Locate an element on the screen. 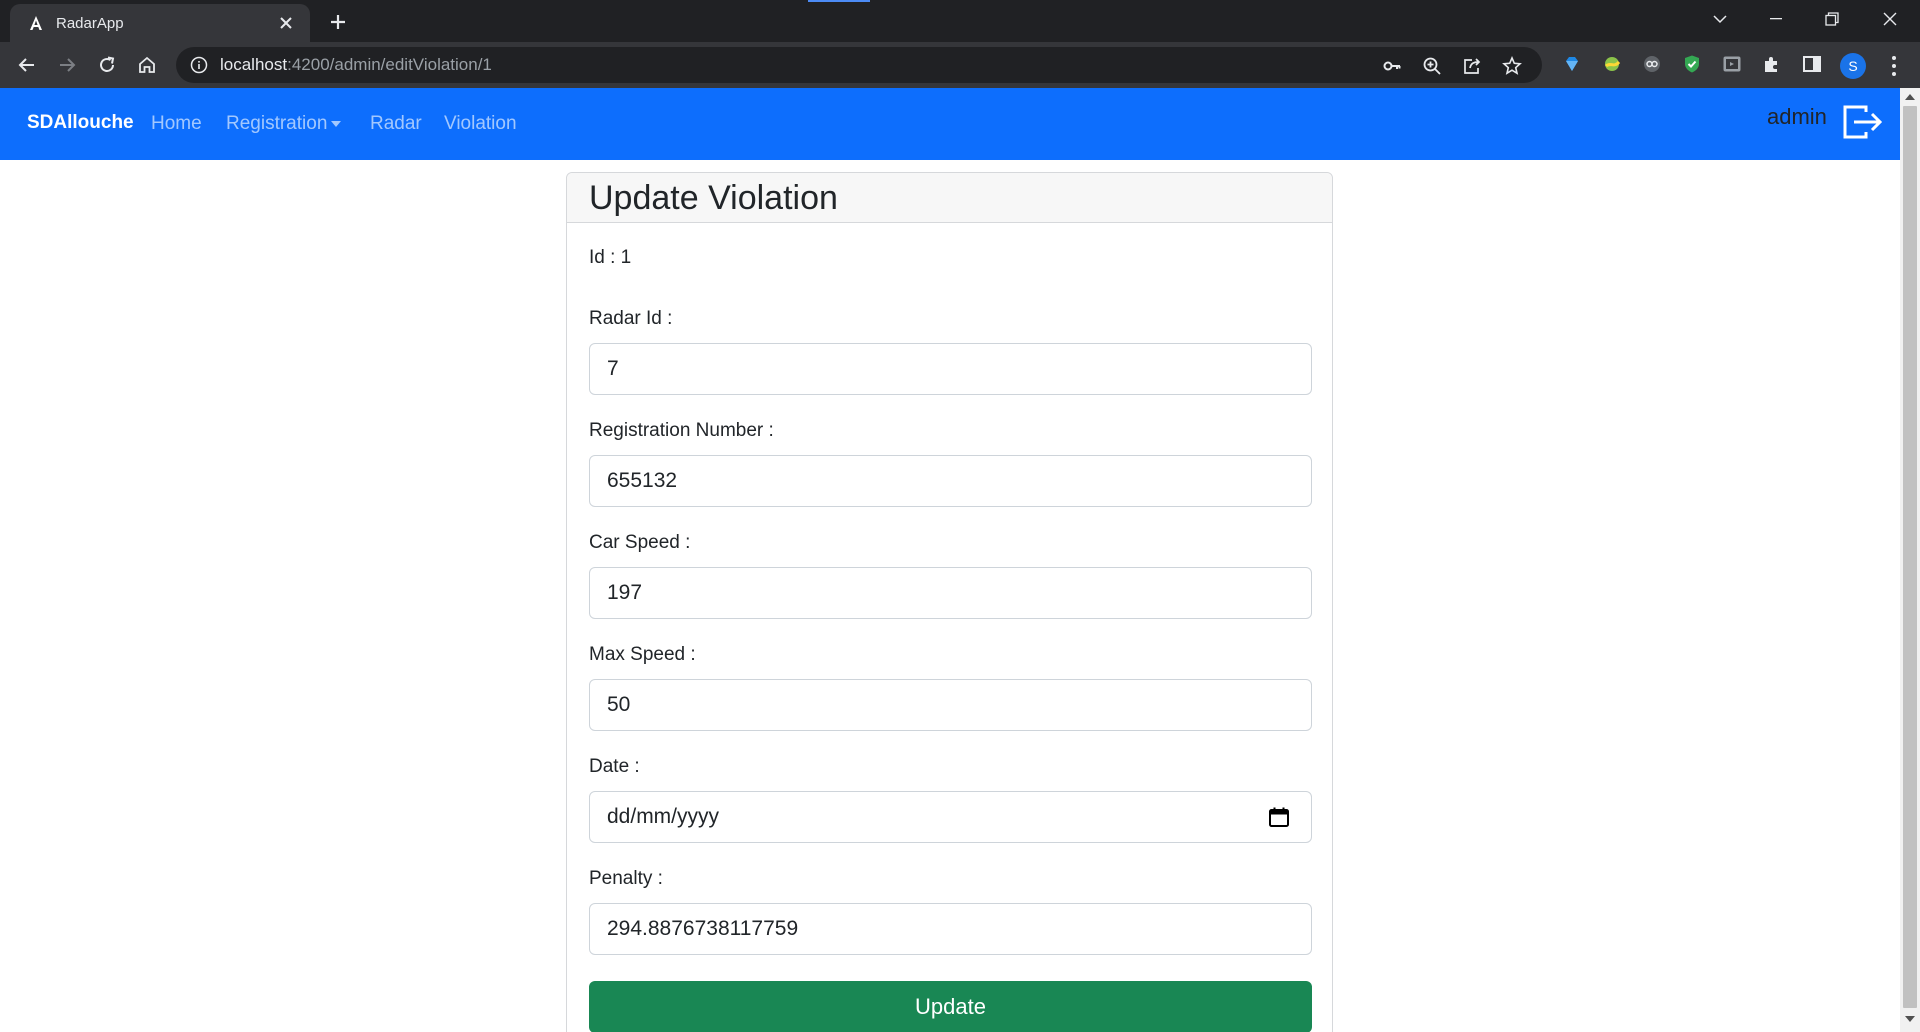  address-bar: localhost:4200/admin/editViolation/1 is located at coordinates (859, 65).